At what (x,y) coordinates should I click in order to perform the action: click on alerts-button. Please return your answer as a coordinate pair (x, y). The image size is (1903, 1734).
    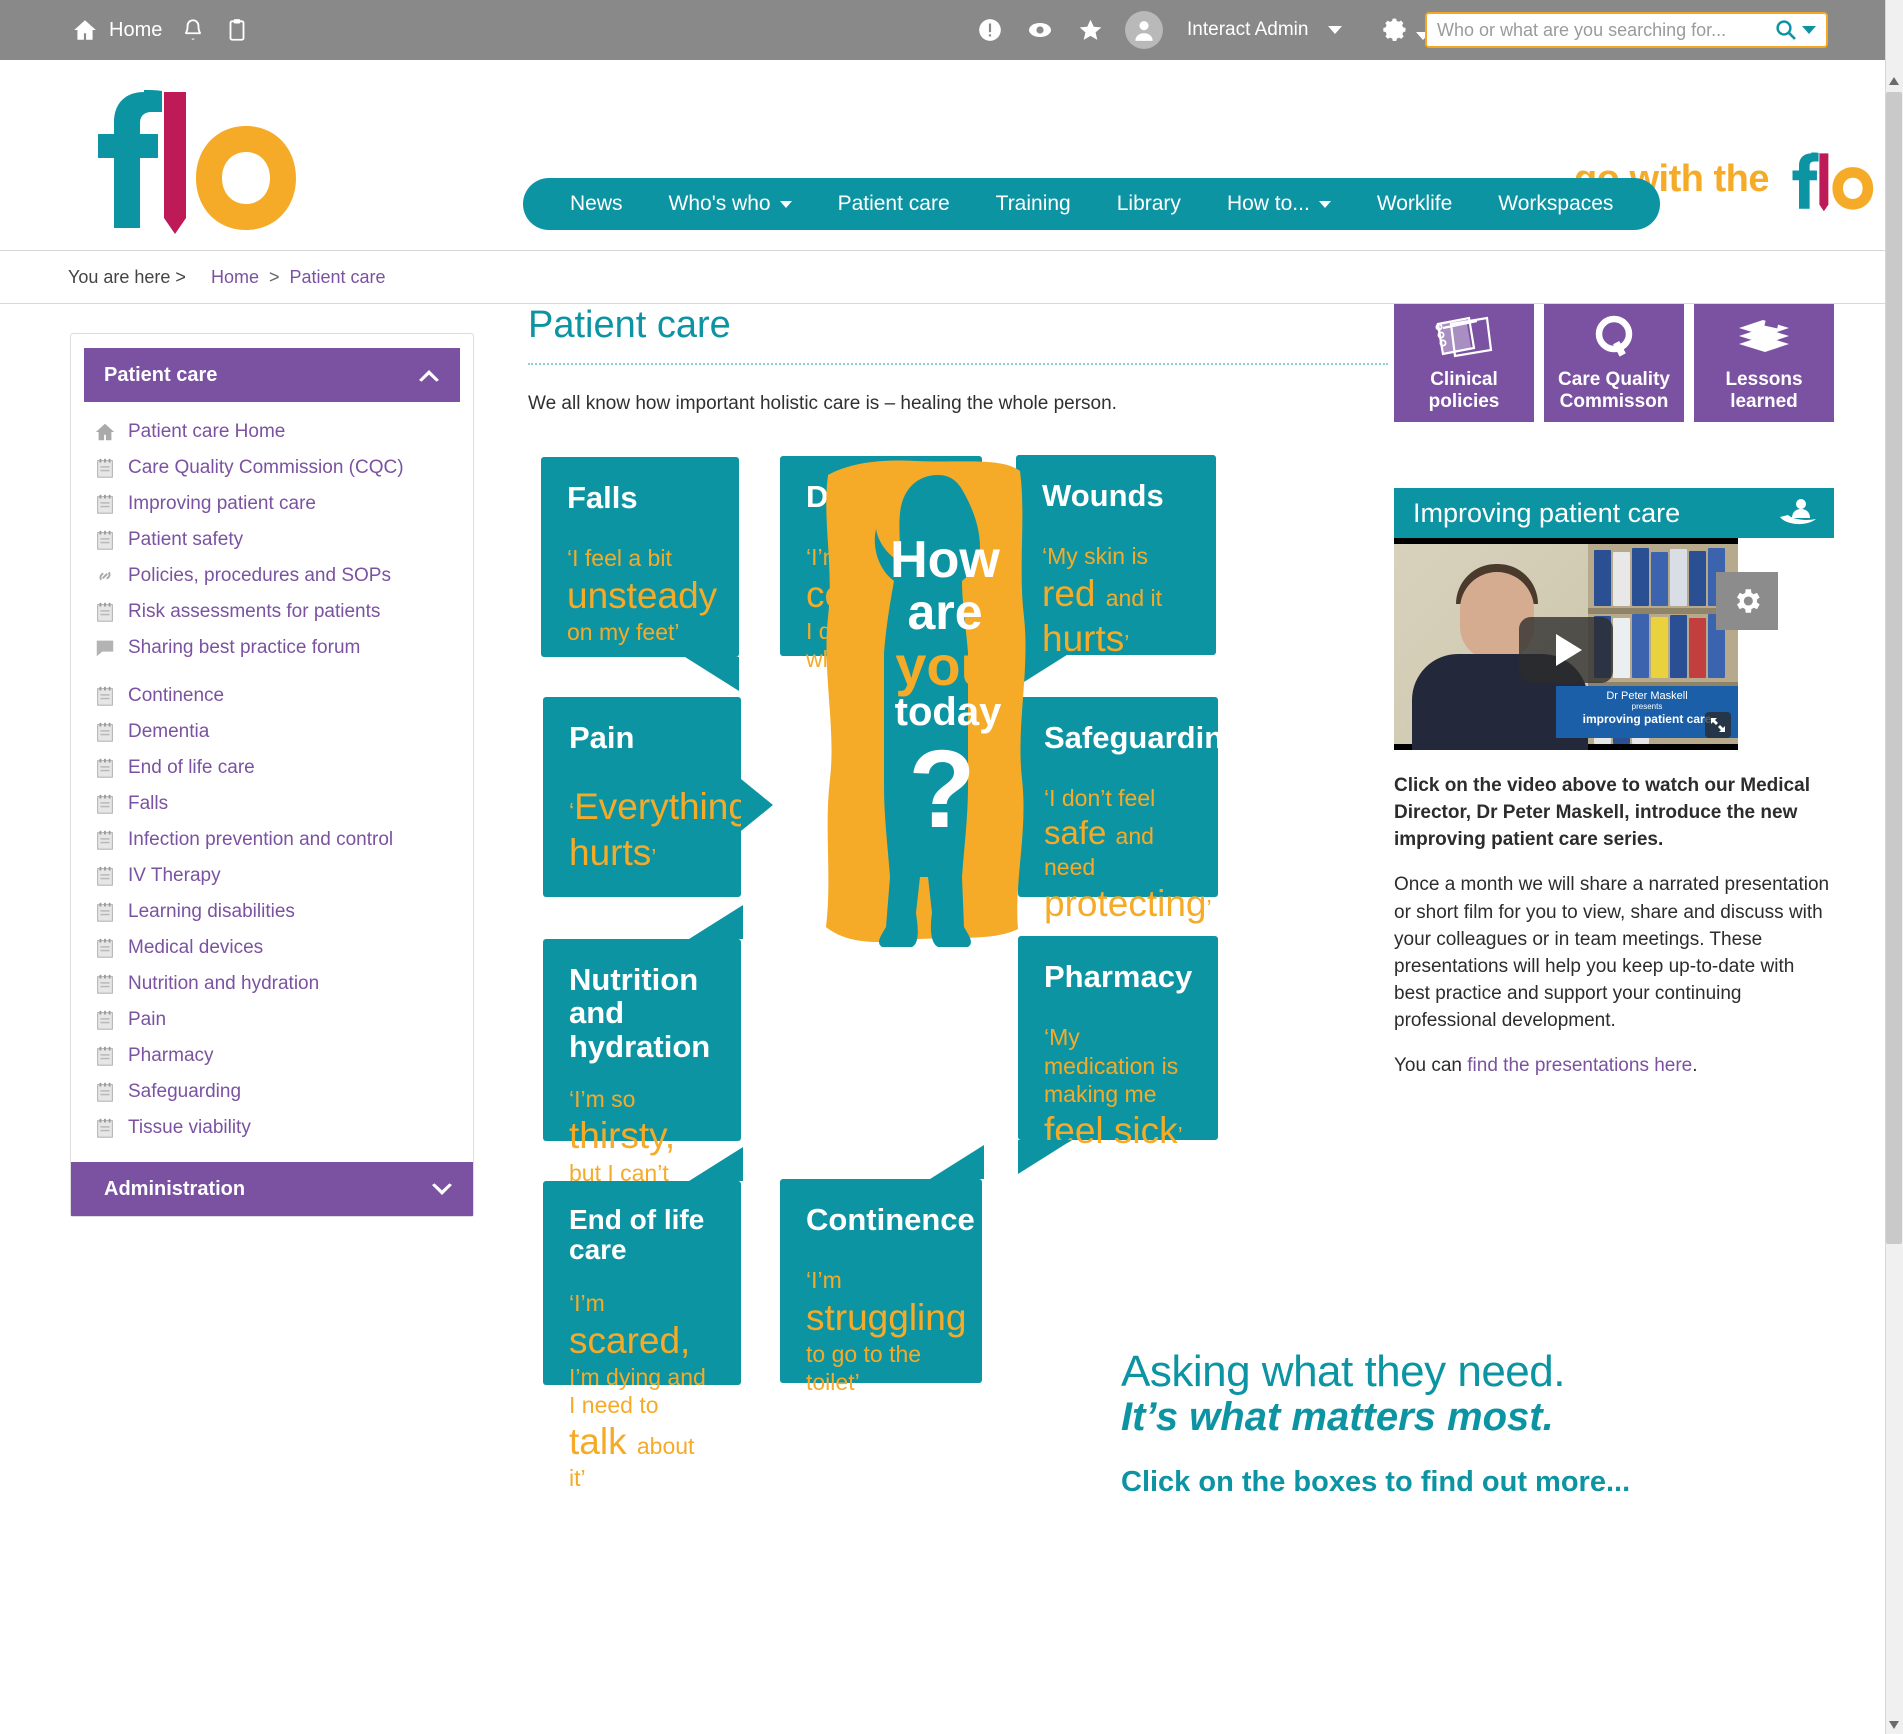
    Looking at the image, I should click on (990, 30).